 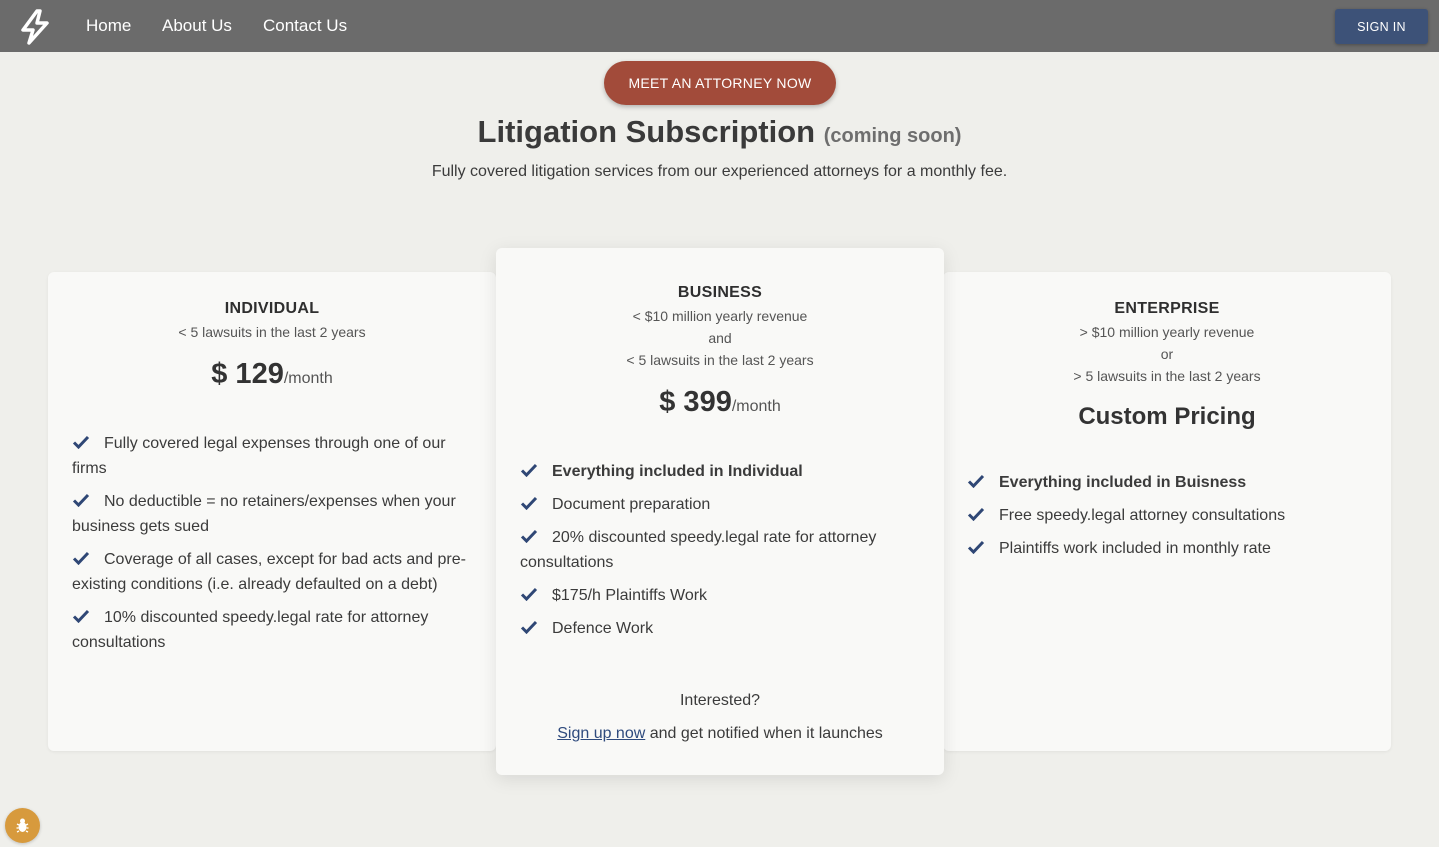 What do you see at coordinates (1381, 26) in the screenshot?
I see `sign-in-button: SIGN IN` at bounding box center [1381, 26].